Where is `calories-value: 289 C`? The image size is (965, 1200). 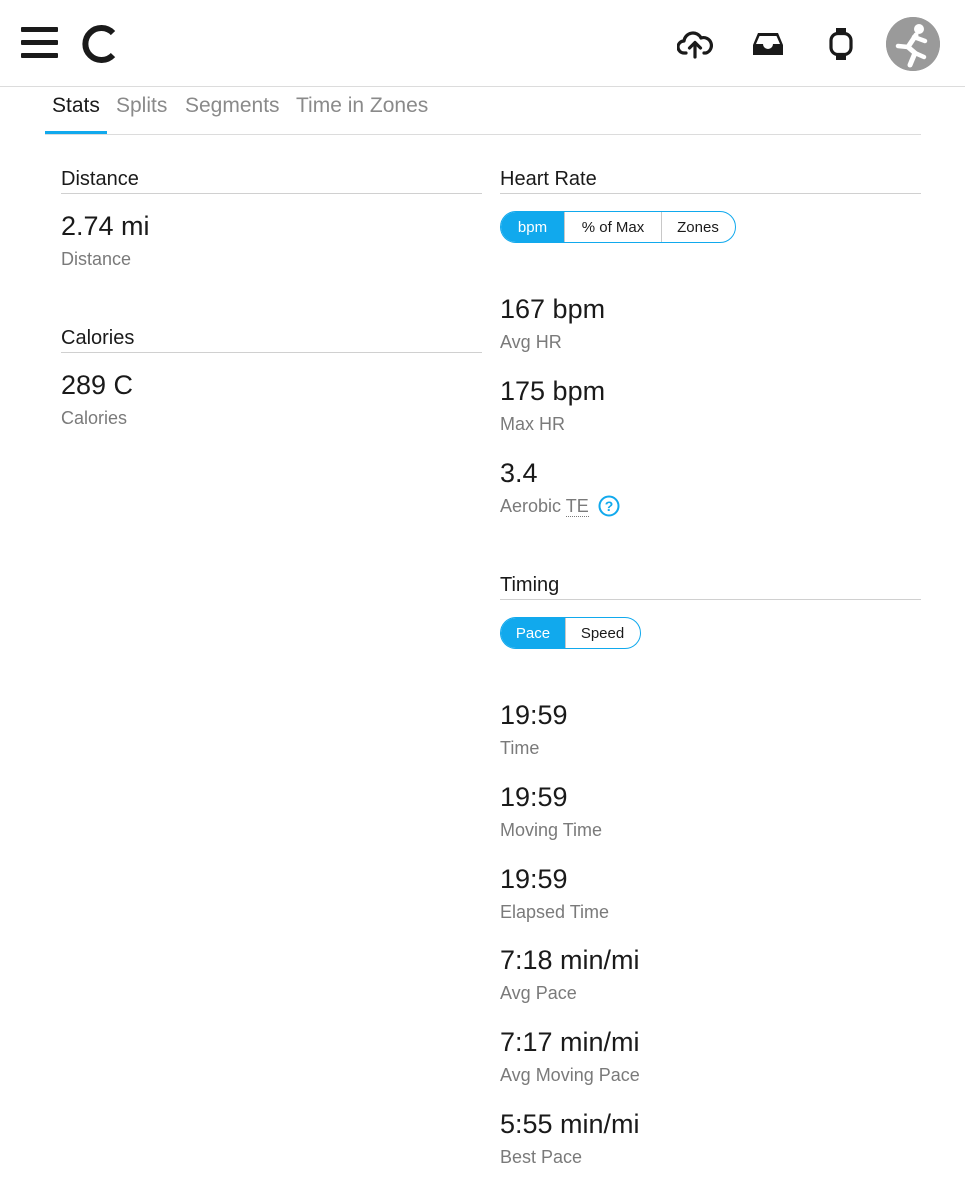
calories-value: 289 C is located at coordinates (97, 385).